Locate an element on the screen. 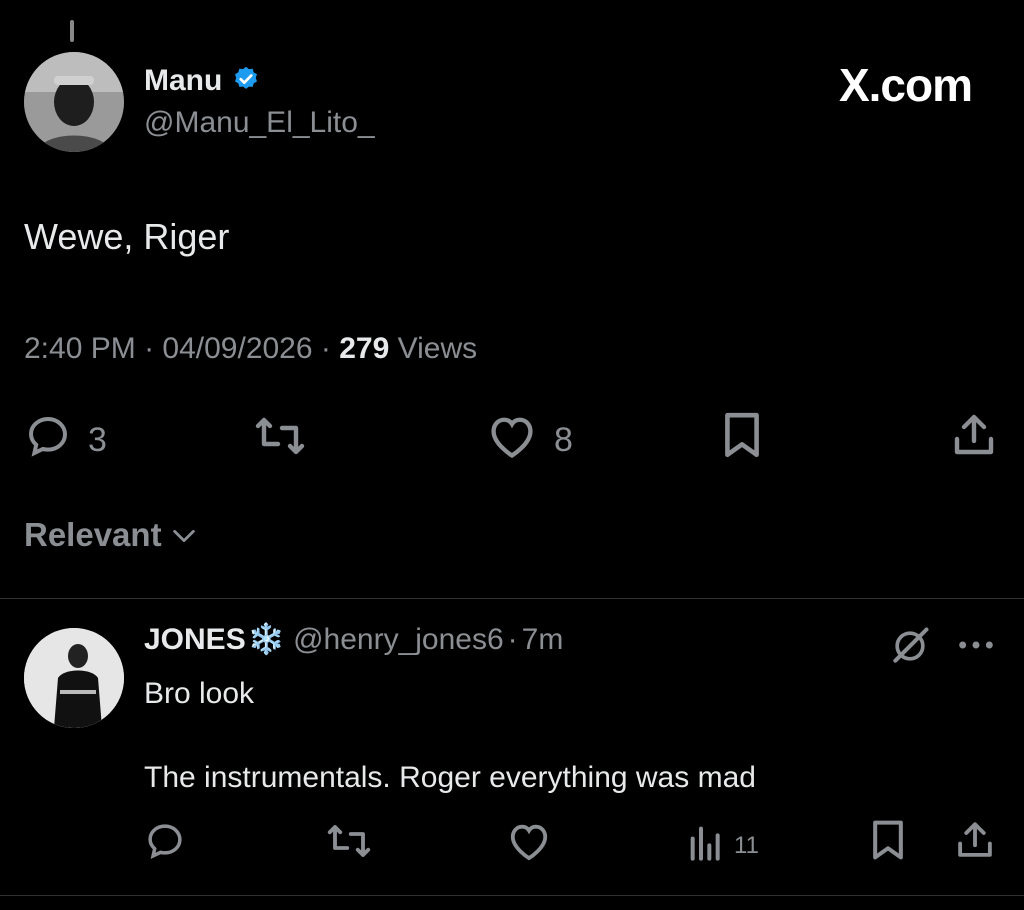  reply-views-count: 11 is located at coordinates (746, 845).